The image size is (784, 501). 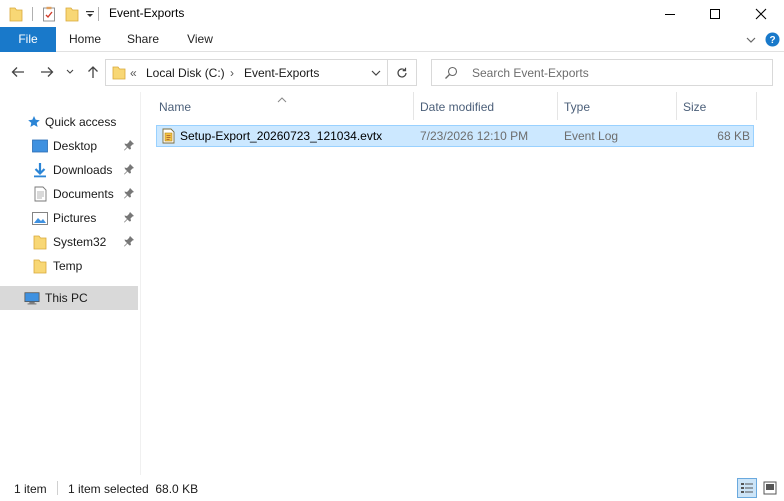 What do you see at coordinates (392, 488) in the screenshot?
I see `status-bar: 1 item 1 item selected 68.0 KB` at bounding box center [392, 488].